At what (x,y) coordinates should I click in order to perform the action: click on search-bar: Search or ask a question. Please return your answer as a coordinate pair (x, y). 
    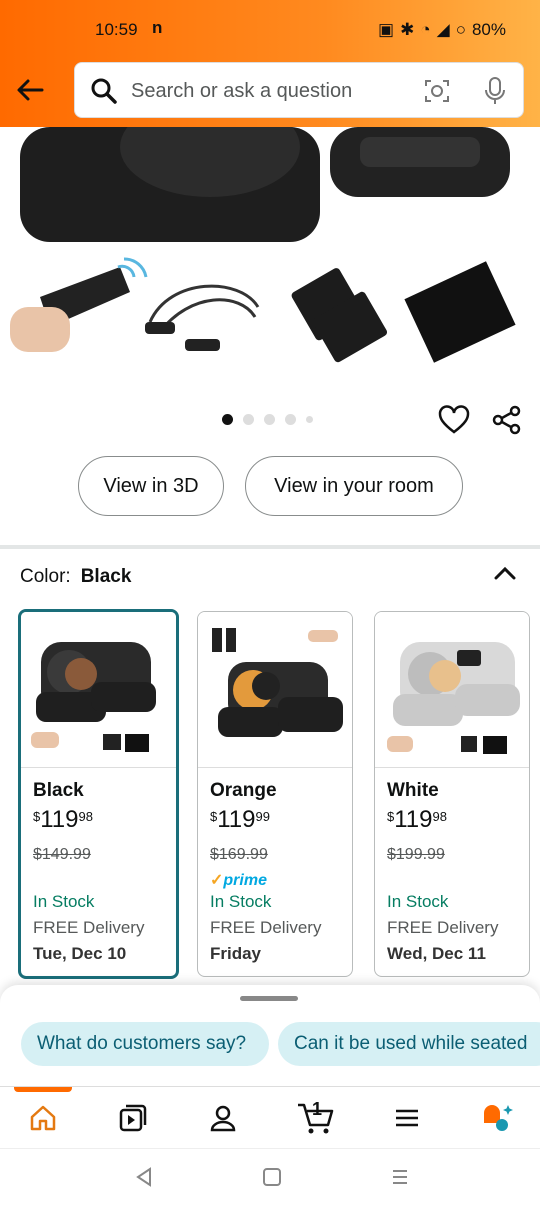
    Looking at the image, I should click on (299, 90).